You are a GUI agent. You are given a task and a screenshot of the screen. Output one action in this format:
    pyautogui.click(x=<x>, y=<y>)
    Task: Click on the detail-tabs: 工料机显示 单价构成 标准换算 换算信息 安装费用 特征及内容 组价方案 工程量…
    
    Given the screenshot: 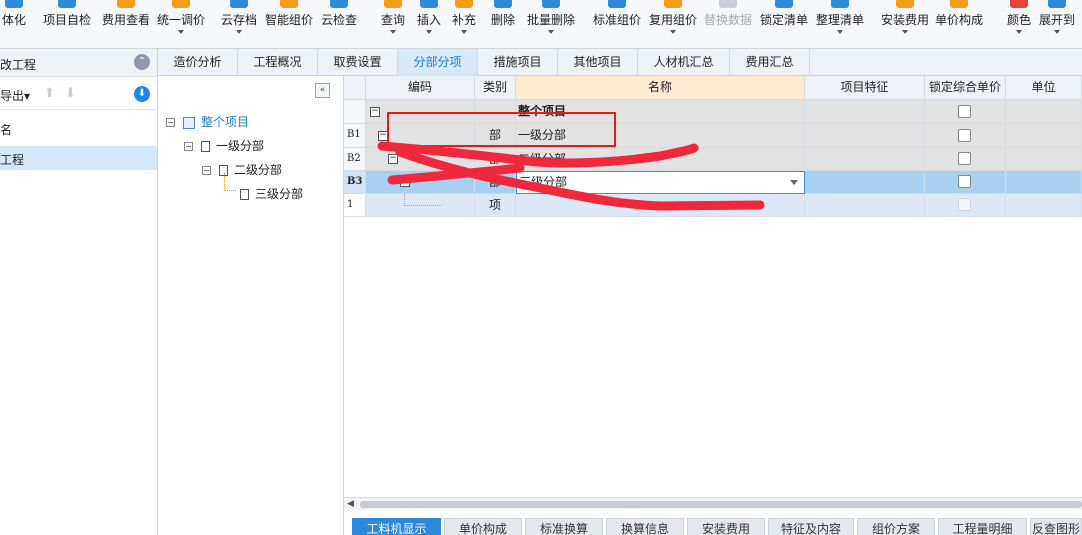 What is the action you would take?
    pyautogui.click(x=713, y=522)
    